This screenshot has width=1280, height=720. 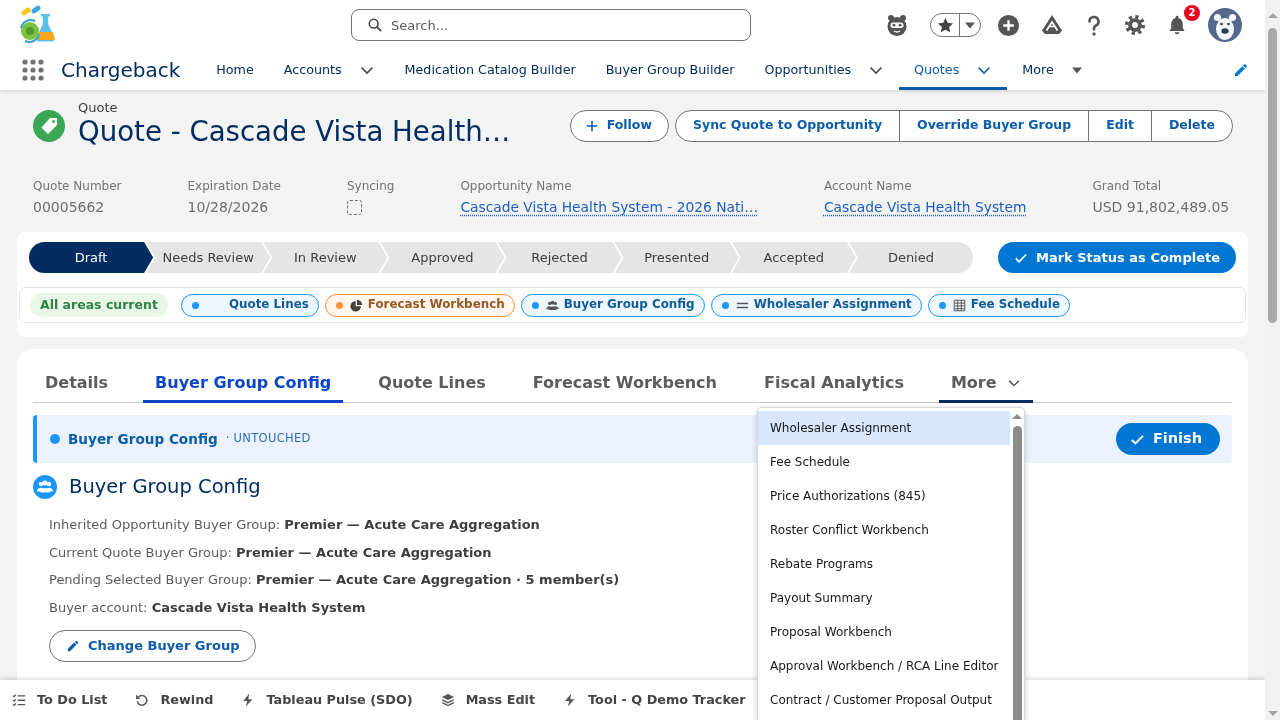 What do you see at coordinates (953, 70) in the screenshot?
I see `nav-tab: Quotes` at bounding box center [953, 70].